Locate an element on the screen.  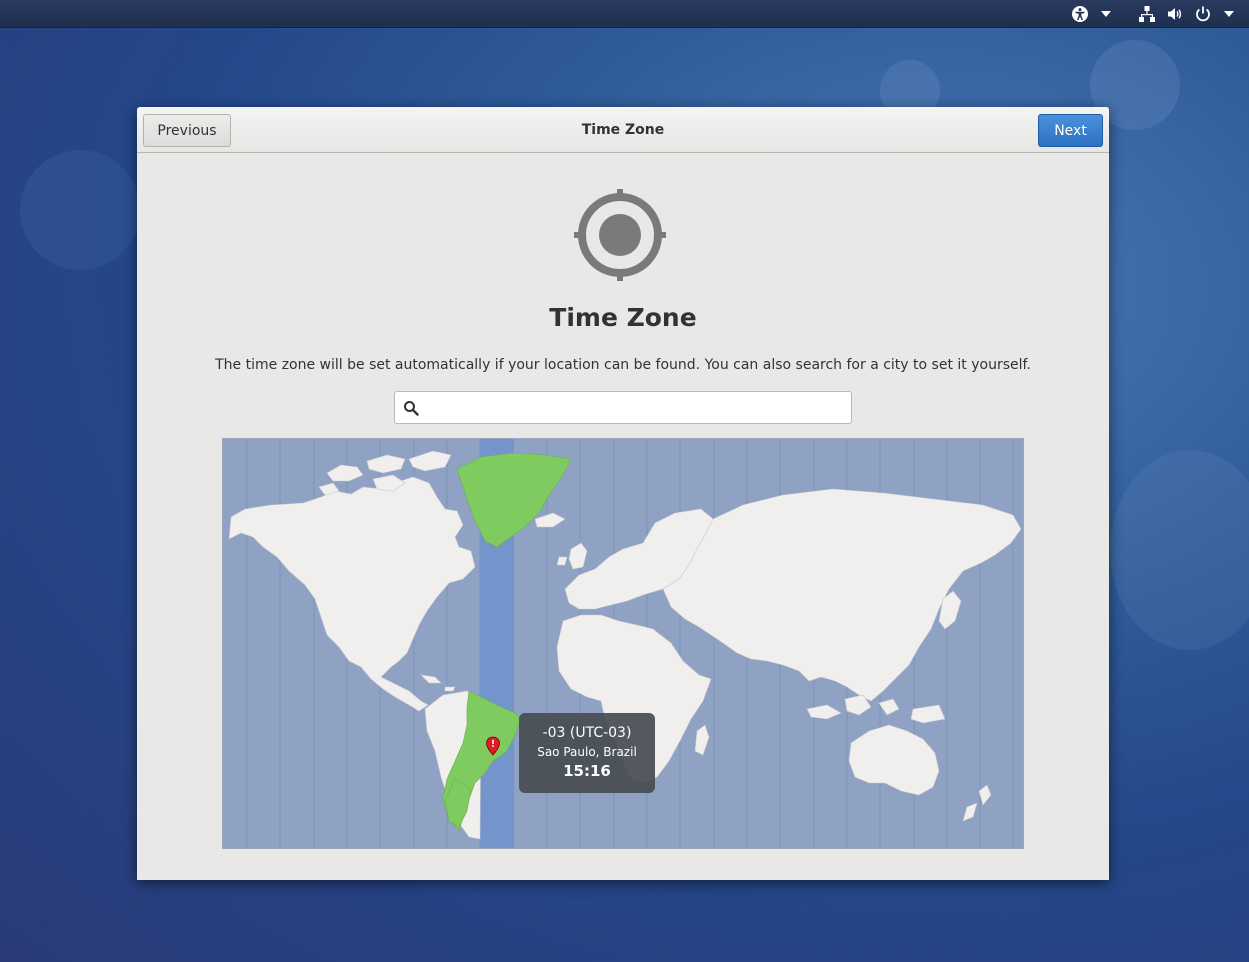
power-icon is located at coordinates (1203, 14).